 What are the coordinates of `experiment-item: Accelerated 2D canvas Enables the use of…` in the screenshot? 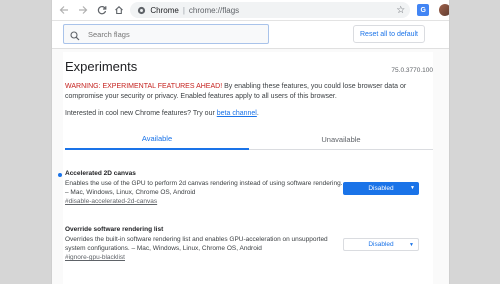 It's located at (245, 187).